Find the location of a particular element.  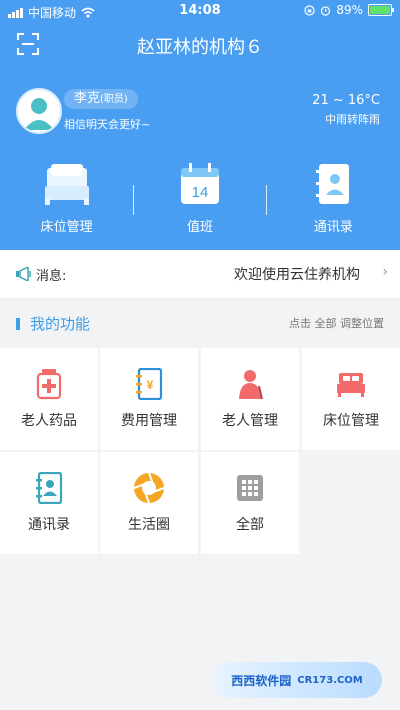

function-contacts: 通讯录 is located at coordinates (49, 503).